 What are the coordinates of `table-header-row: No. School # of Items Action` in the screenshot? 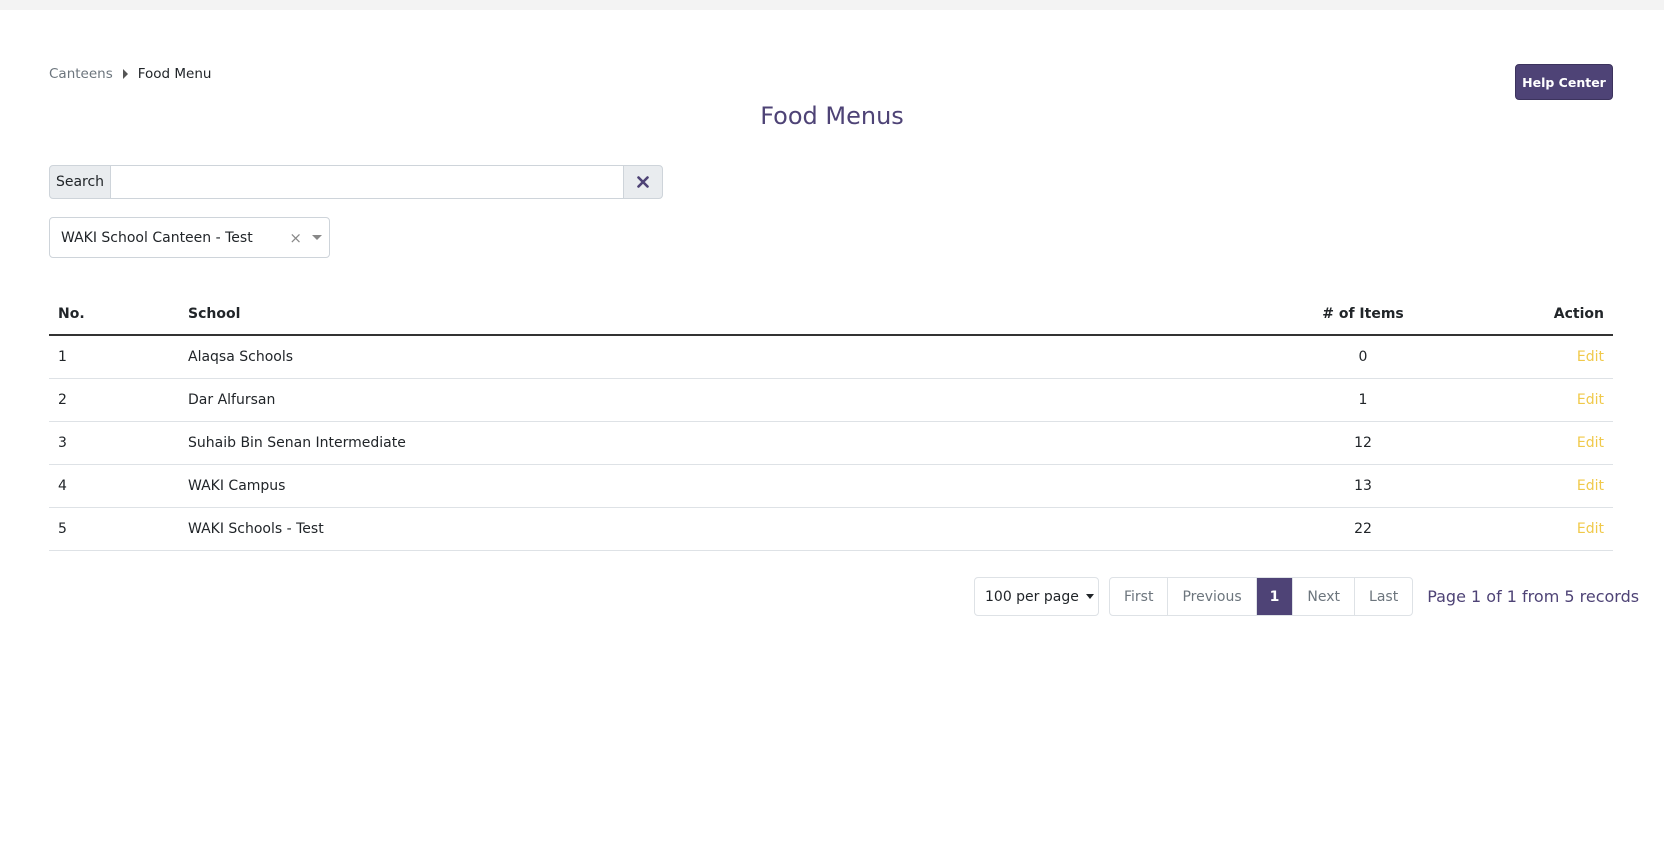 It's located at (831, 314).